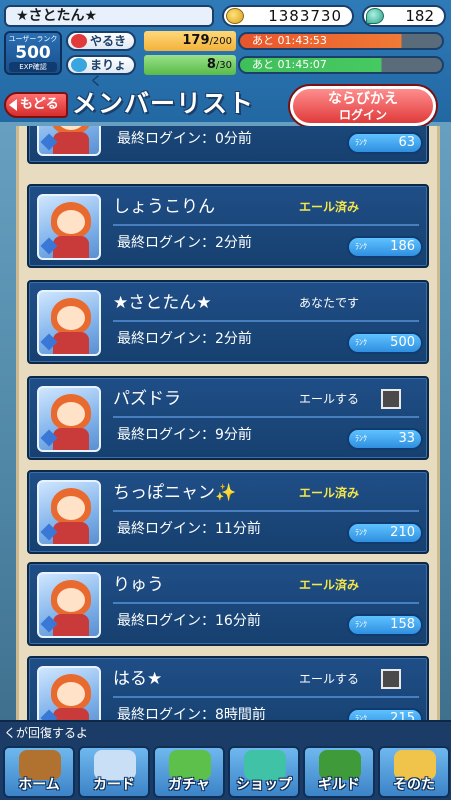  Describe the element at coordinates (109, 16) in the screenshot. I see `player-name: ★さとたん★` at that location.